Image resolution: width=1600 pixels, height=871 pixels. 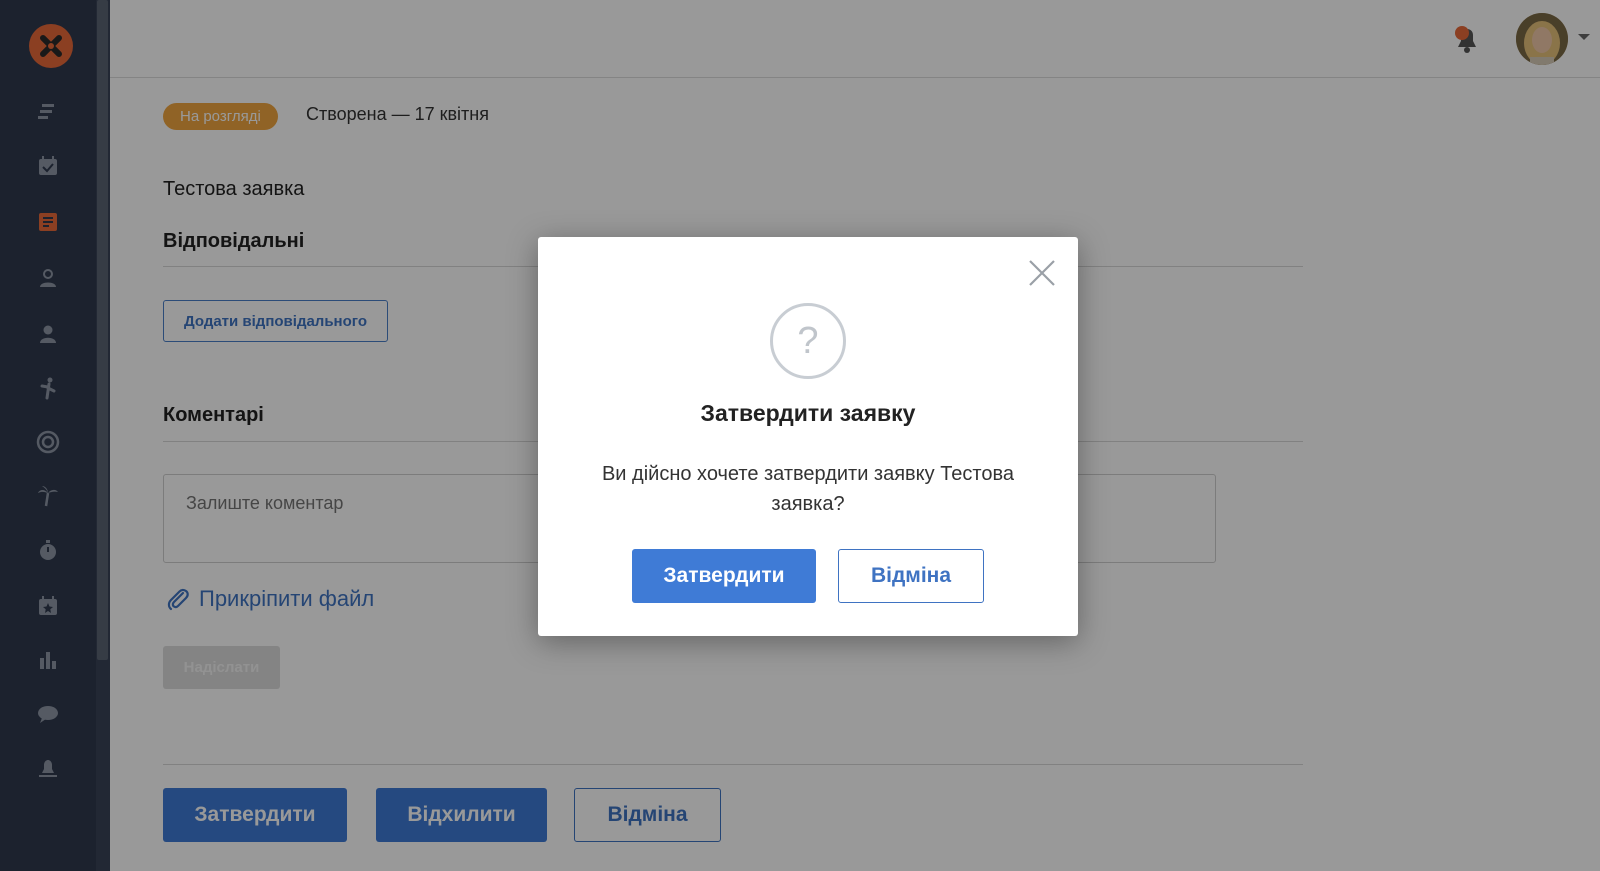 What do you see at coordinates (724, 576) in the screenshot?
I see `dialog-confirm-button: Затвердити` at bounding box center [724, 576].